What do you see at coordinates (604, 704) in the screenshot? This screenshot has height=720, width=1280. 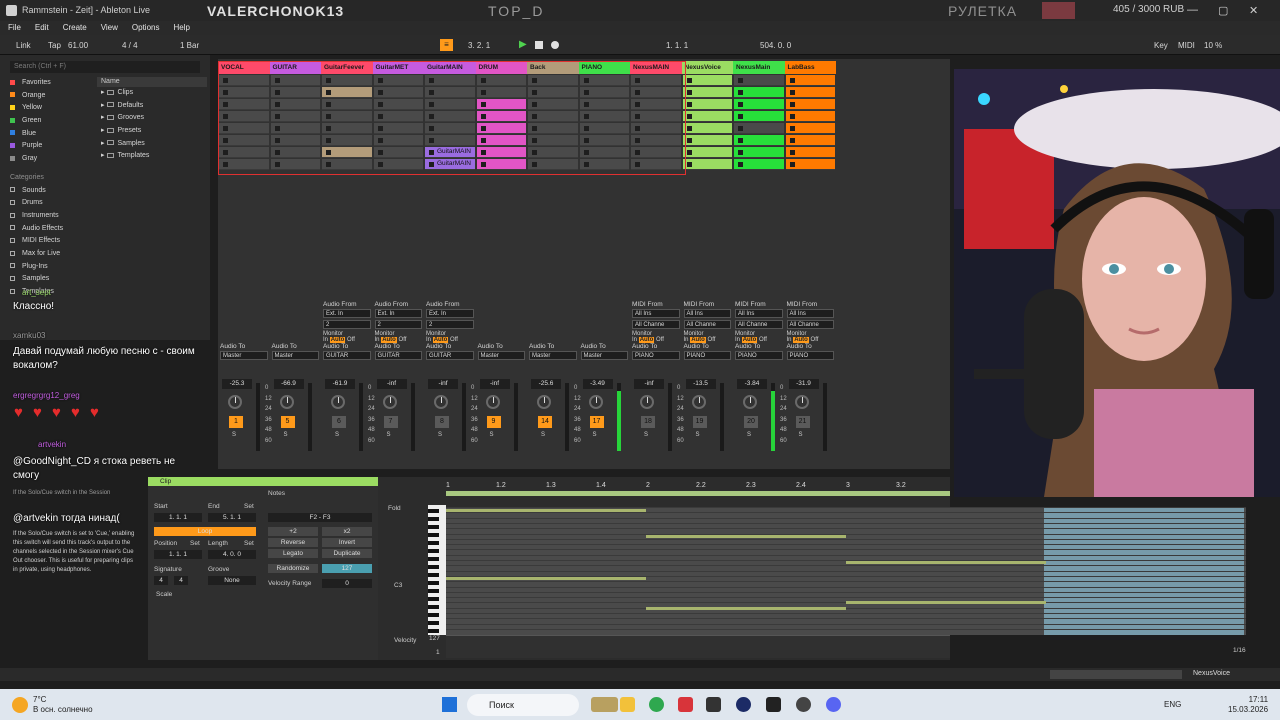 I see `search-highlight-icon` at bounding box center [604, 704].